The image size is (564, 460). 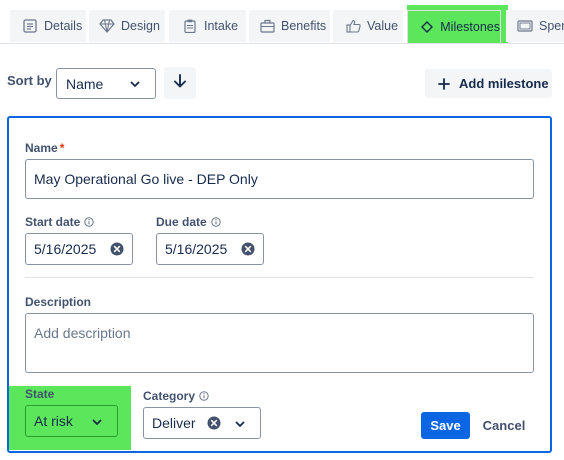 I want to click on due-date-value: 5/16/2025, so click(x=196, y=249).